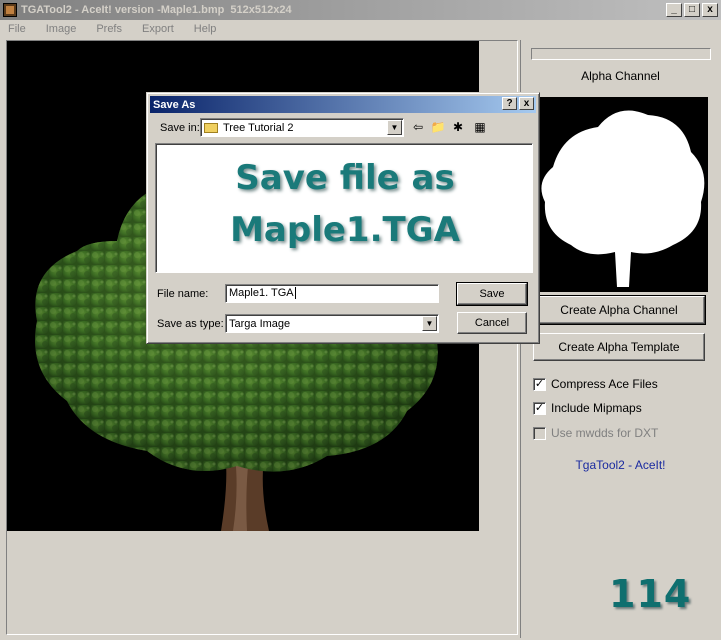  What do you see at coordinates (183, 294) in the screenshot?
I see `file-name-label: File name:` at bounding box center [183, 294].